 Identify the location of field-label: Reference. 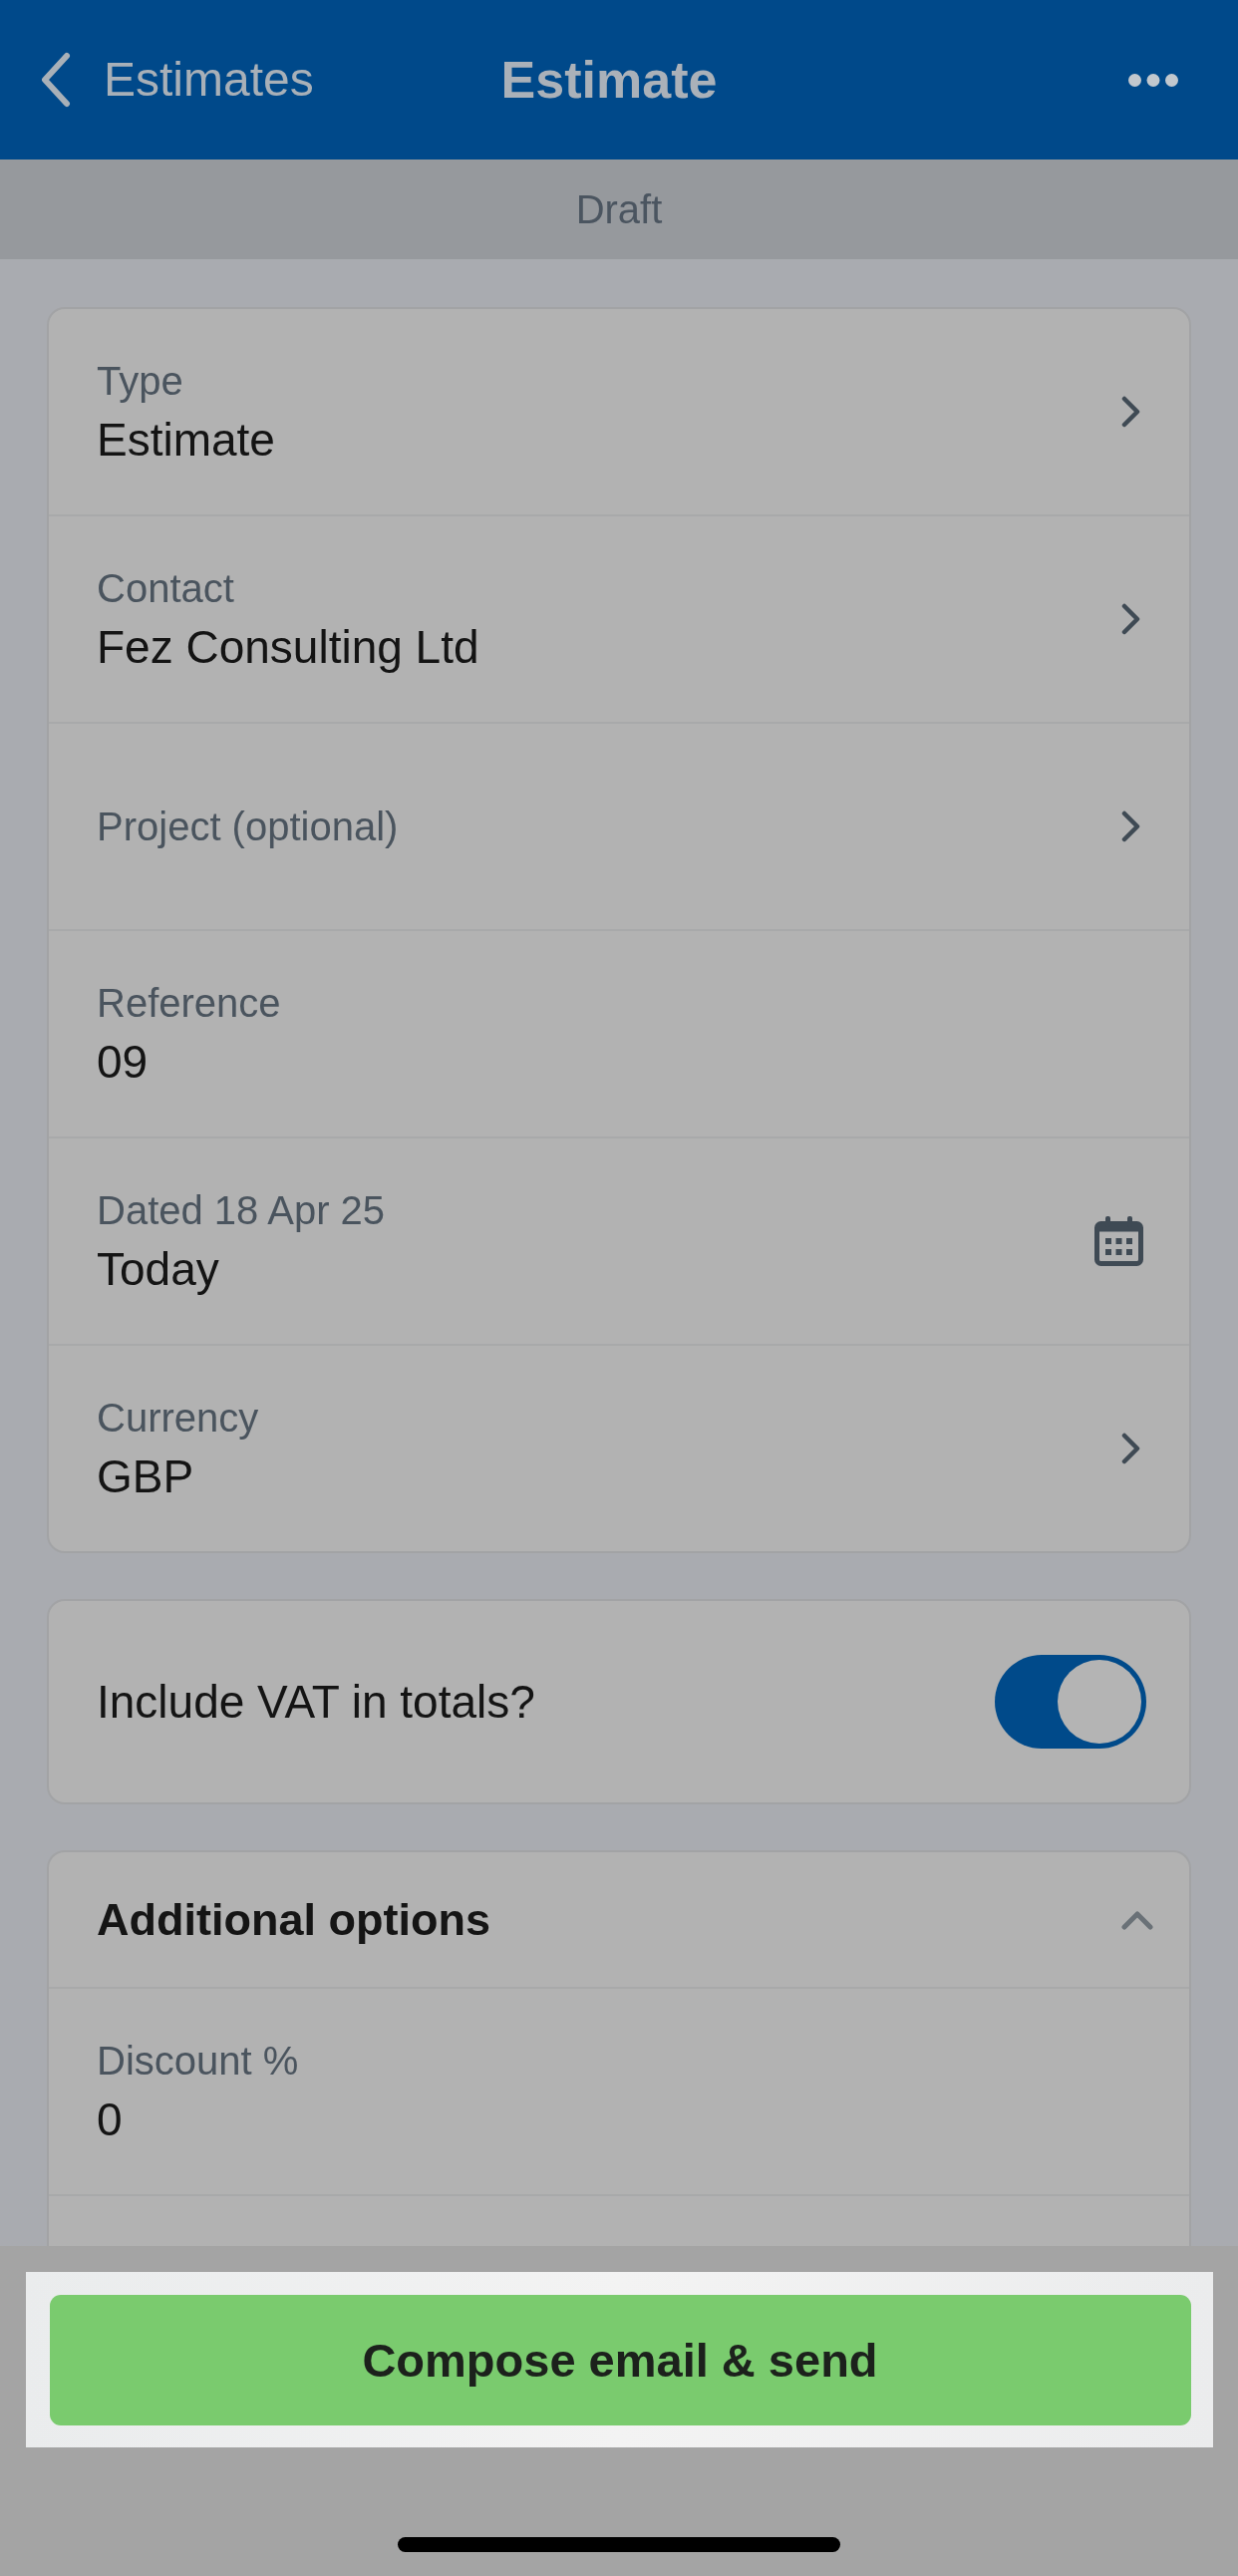
(189, 1002).